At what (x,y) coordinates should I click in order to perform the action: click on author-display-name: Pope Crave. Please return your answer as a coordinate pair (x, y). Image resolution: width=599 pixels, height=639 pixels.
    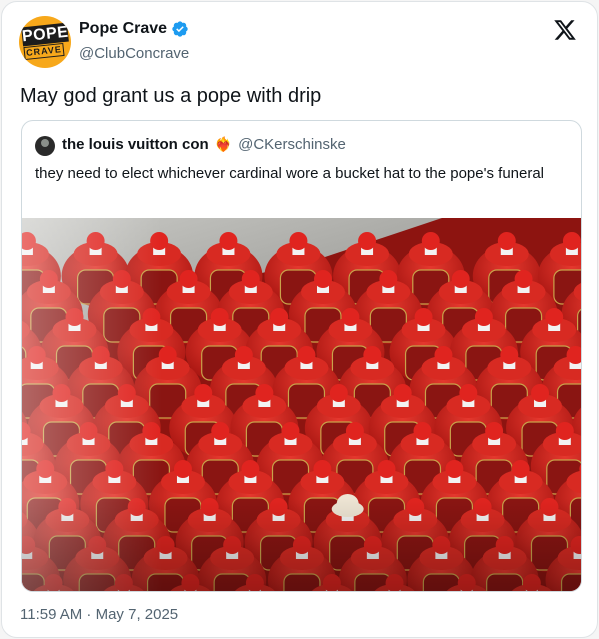
    Looking at the image, I should click on (123, 29).